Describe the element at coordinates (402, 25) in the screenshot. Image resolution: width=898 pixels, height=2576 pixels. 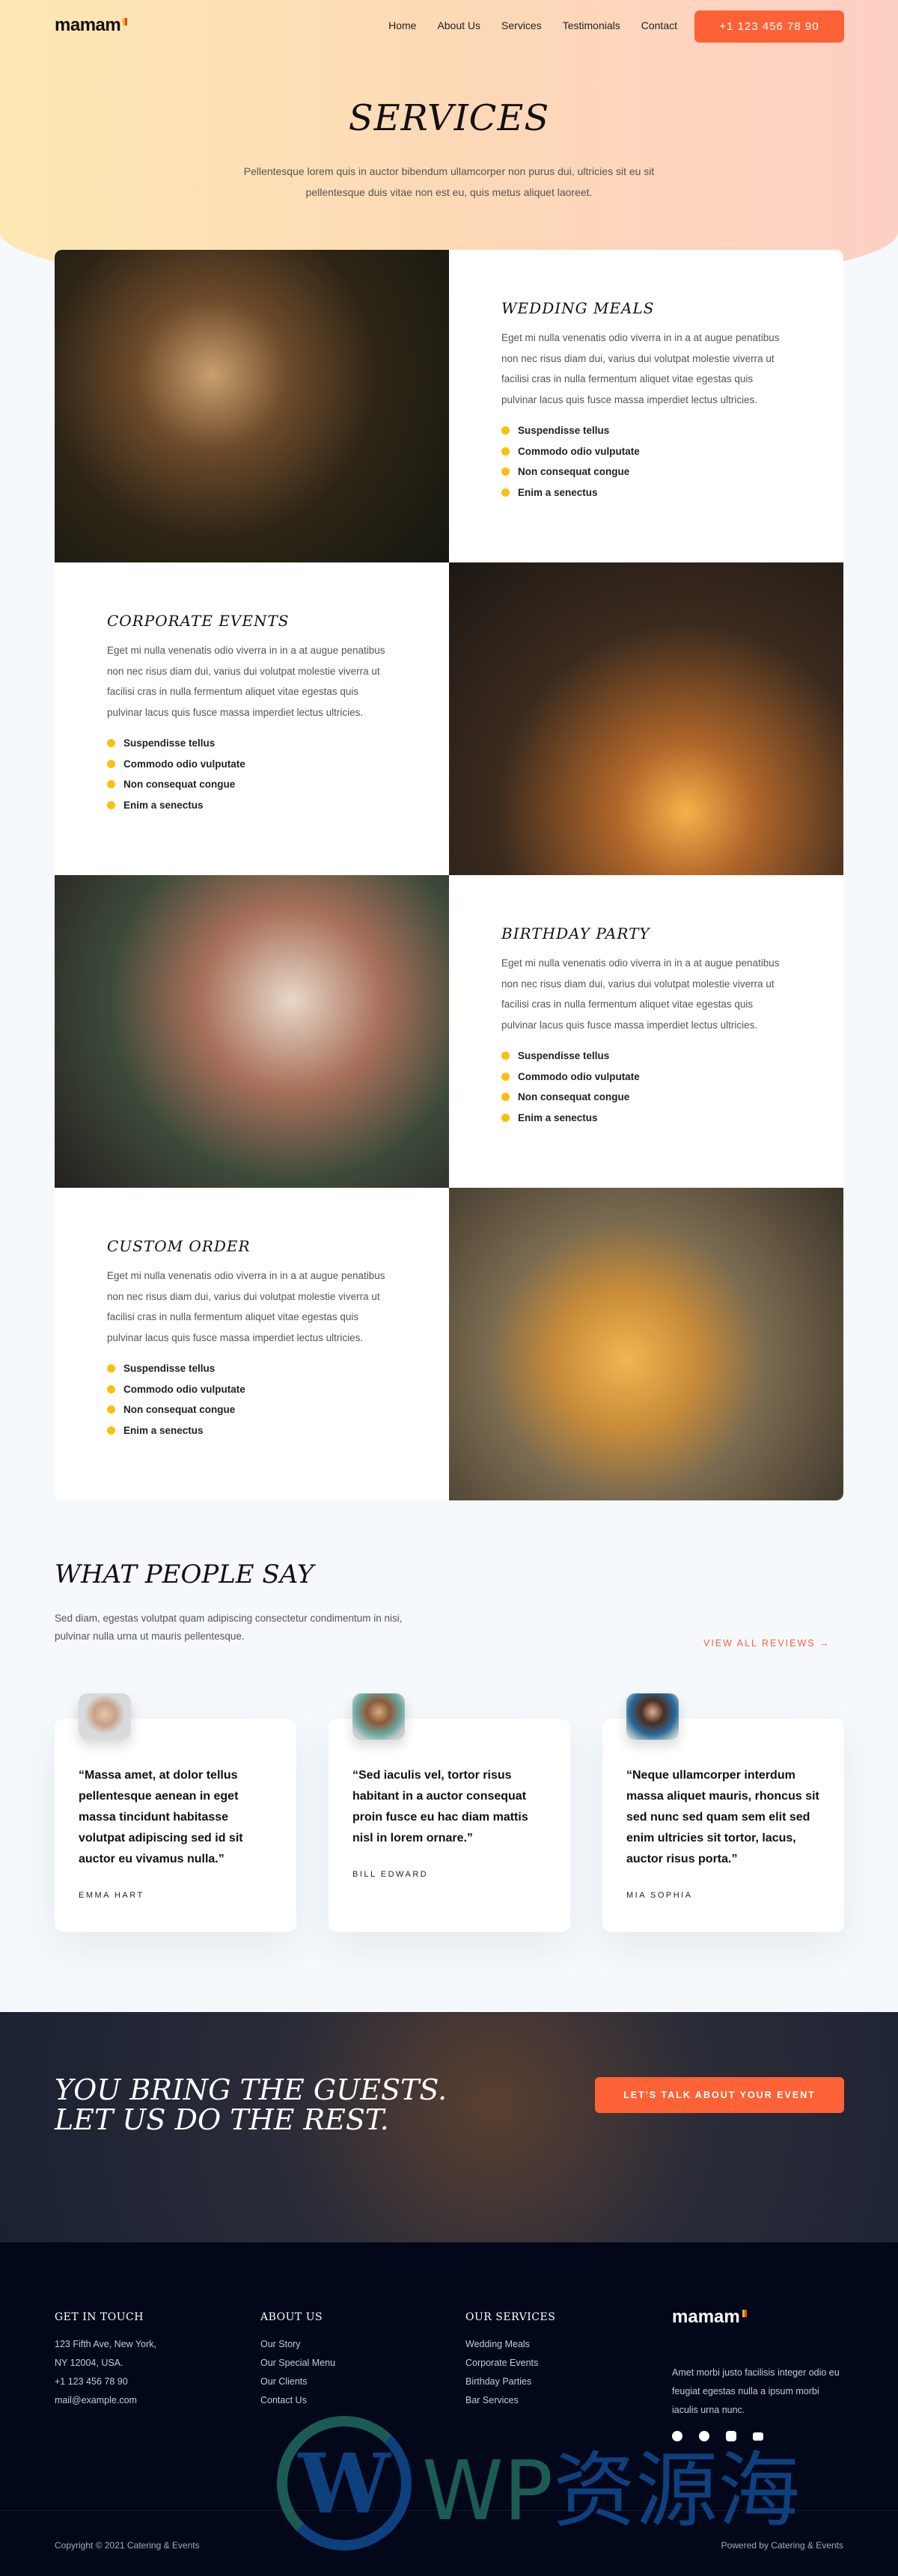
I see `nav-home: Home` at that location.